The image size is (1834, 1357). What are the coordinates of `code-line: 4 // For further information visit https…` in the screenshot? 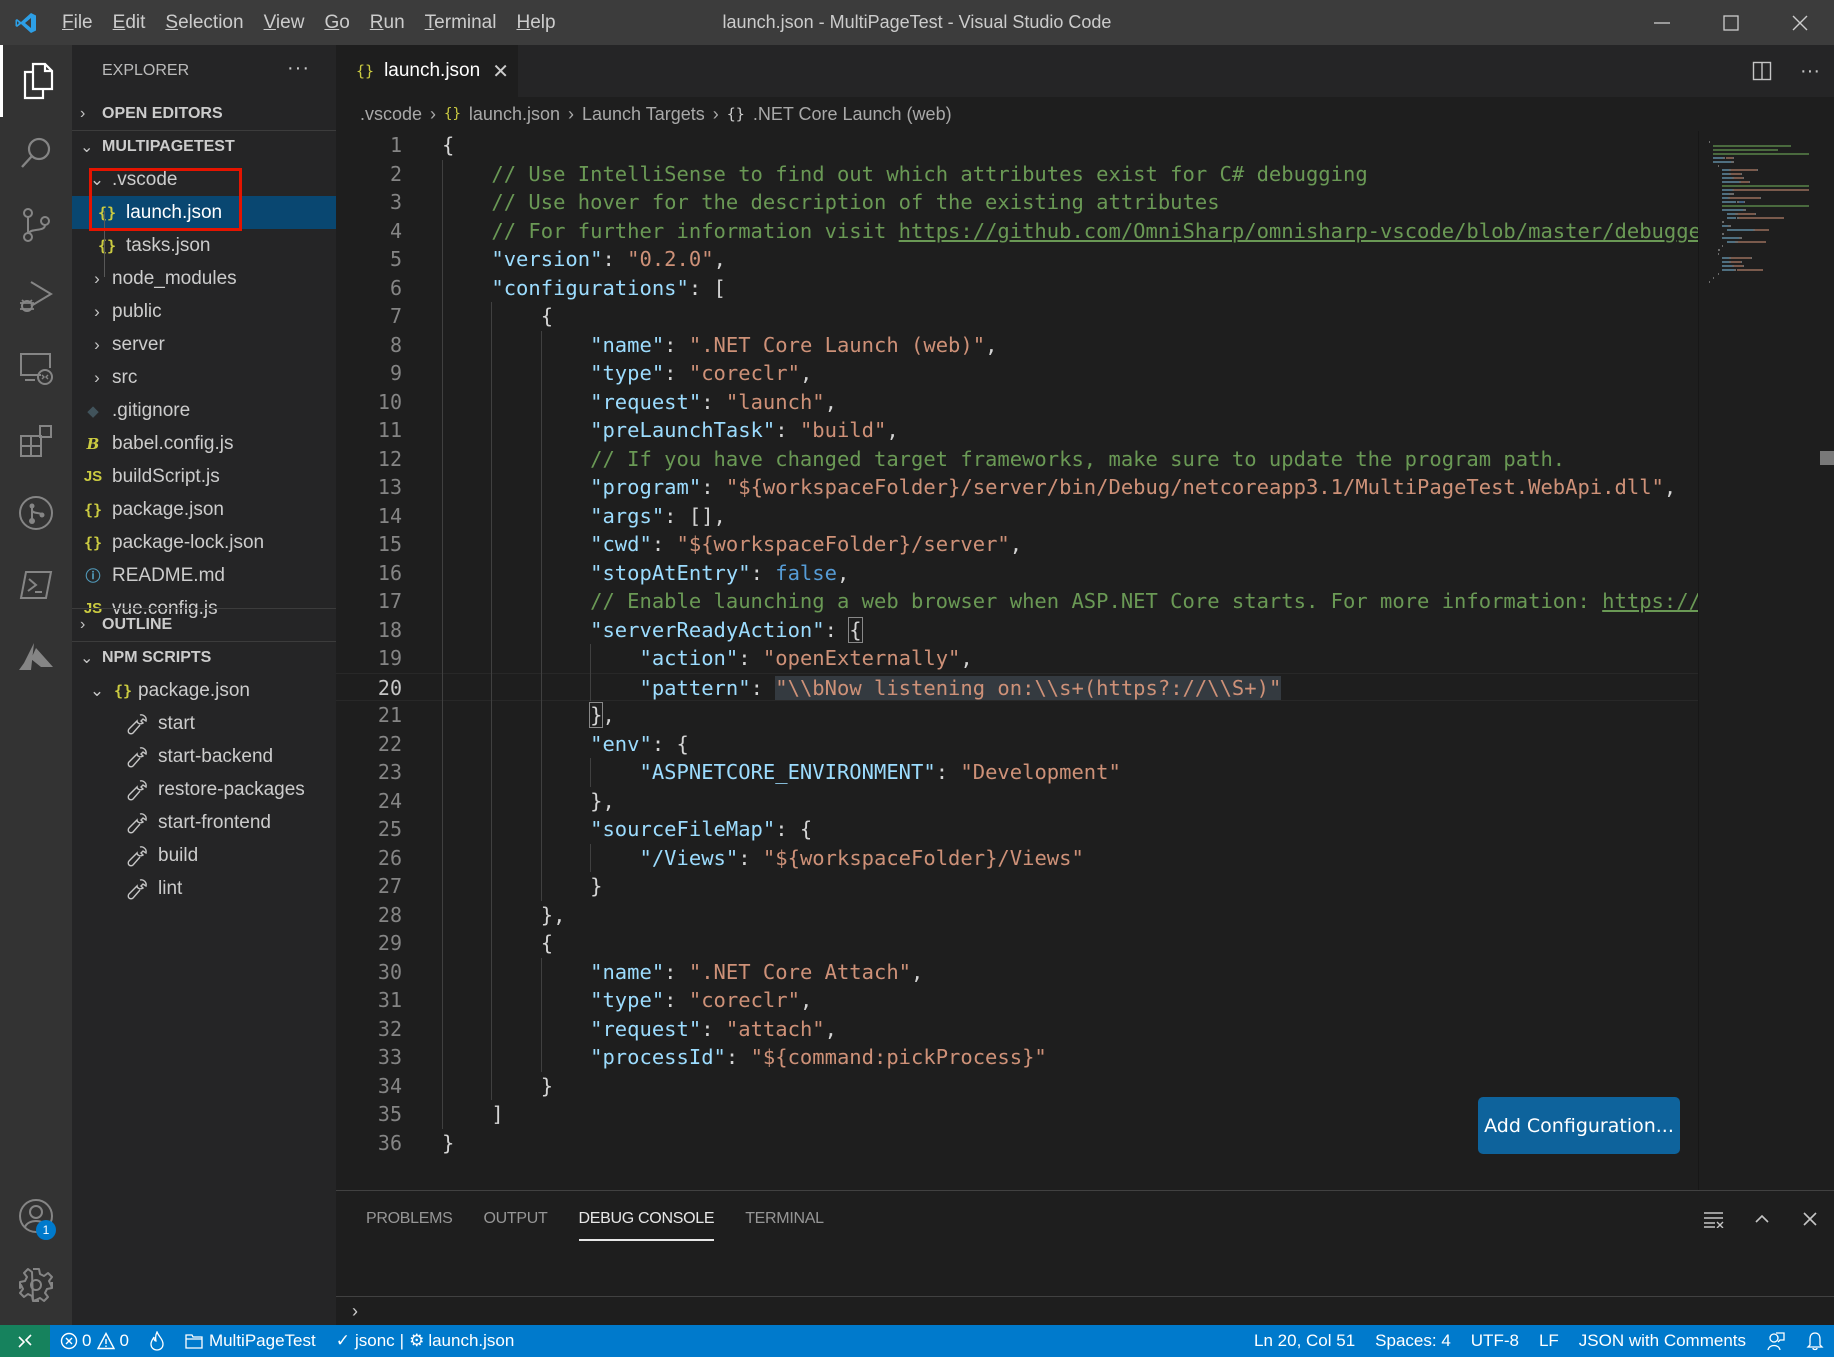 It's located at (1017, 231).